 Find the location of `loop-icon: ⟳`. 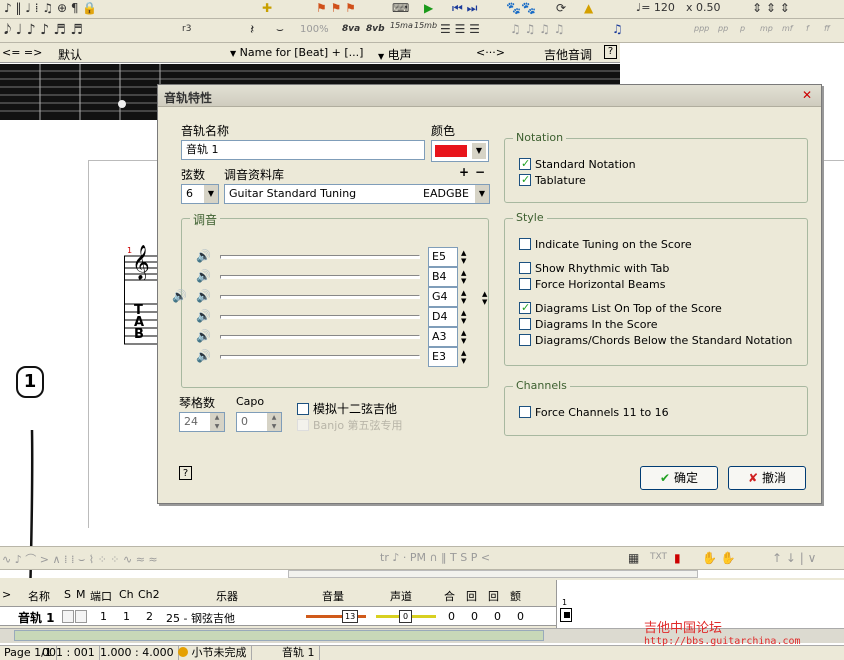

loop-icon: ⟳ is located at coordinates (561, 8).